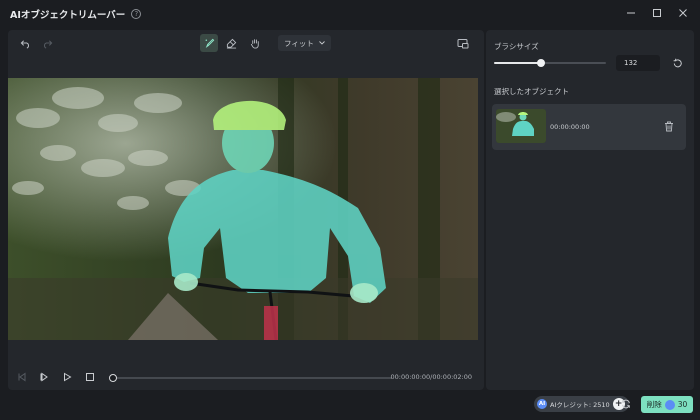 This screenshot has width=700, height=420. I want to click on ai-credit-icon: AI, so click(542, 404).